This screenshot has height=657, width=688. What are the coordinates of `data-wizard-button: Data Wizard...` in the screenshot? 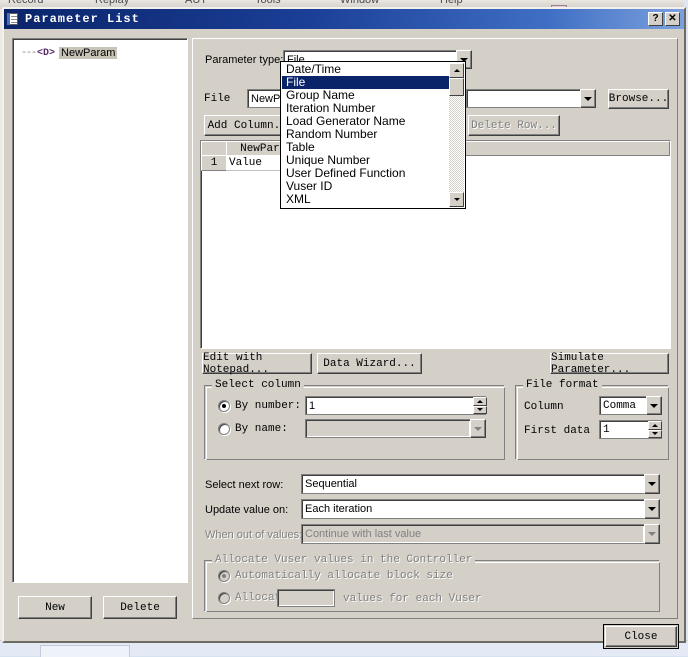 It's located at (369, 363).